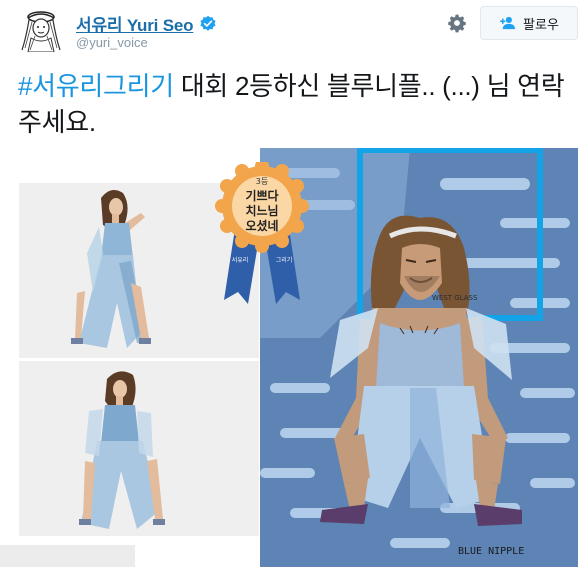 This screenshot has height=567, width=585. What do you see at coordinates (261, 210) in the screenshot?
I see `badge-line-3: 치느님` at bounding box center [261, 210].